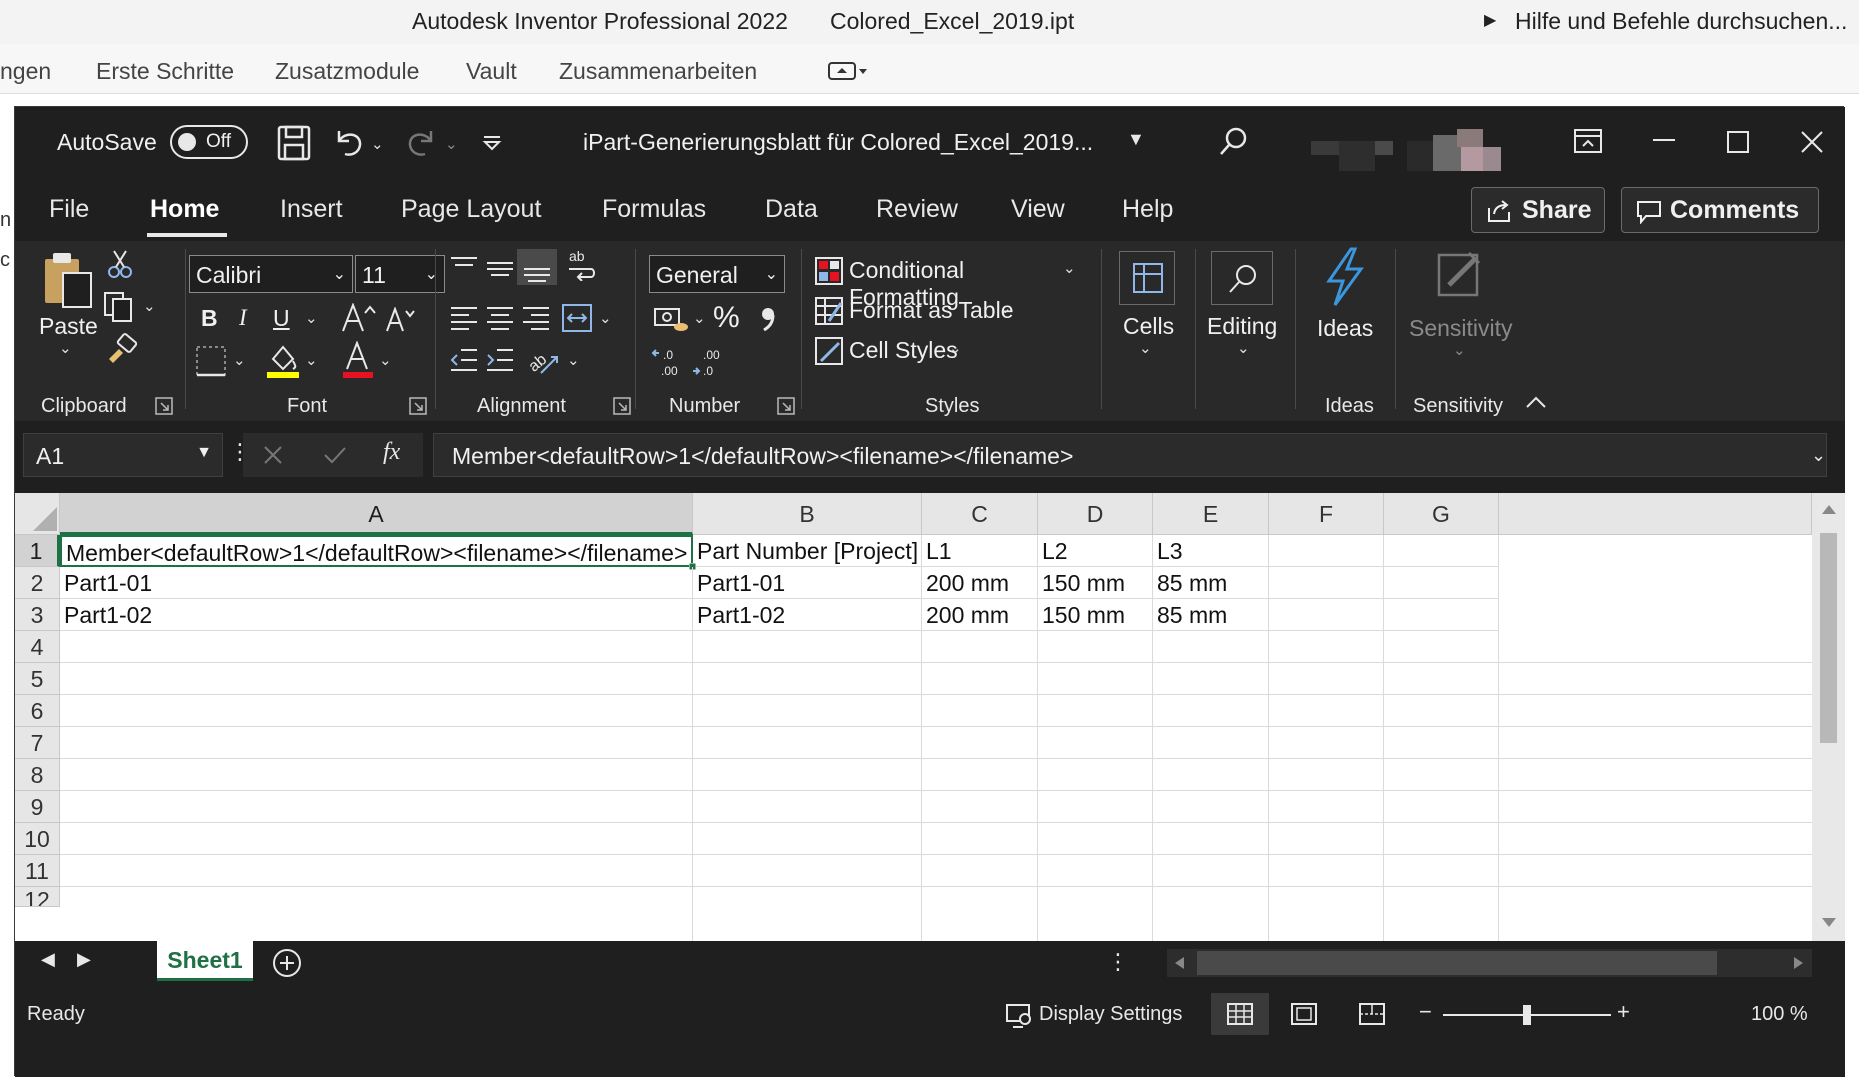  Describe the element at coordinates (671, 320) in the screenshot. I see `accounting-format-icon` at that location.